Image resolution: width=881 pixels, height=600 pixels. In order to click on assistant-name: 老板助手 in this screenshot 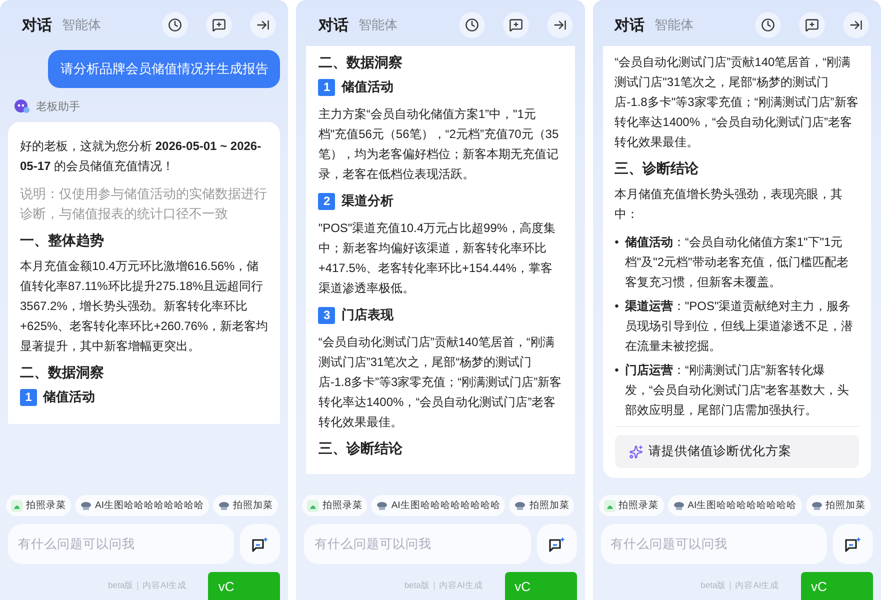, I will do `click(58, 107)`.